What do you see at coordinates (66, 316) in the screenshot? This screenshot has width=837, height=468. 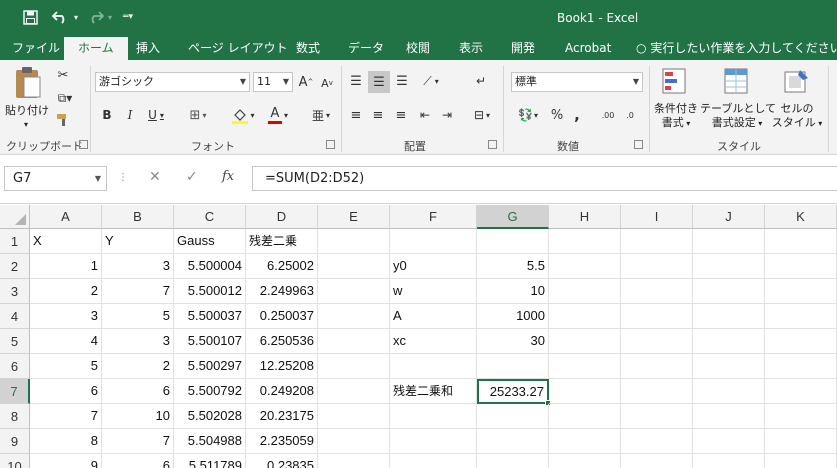 I see `cell-a4: 3` at bounding box center [66, 316].